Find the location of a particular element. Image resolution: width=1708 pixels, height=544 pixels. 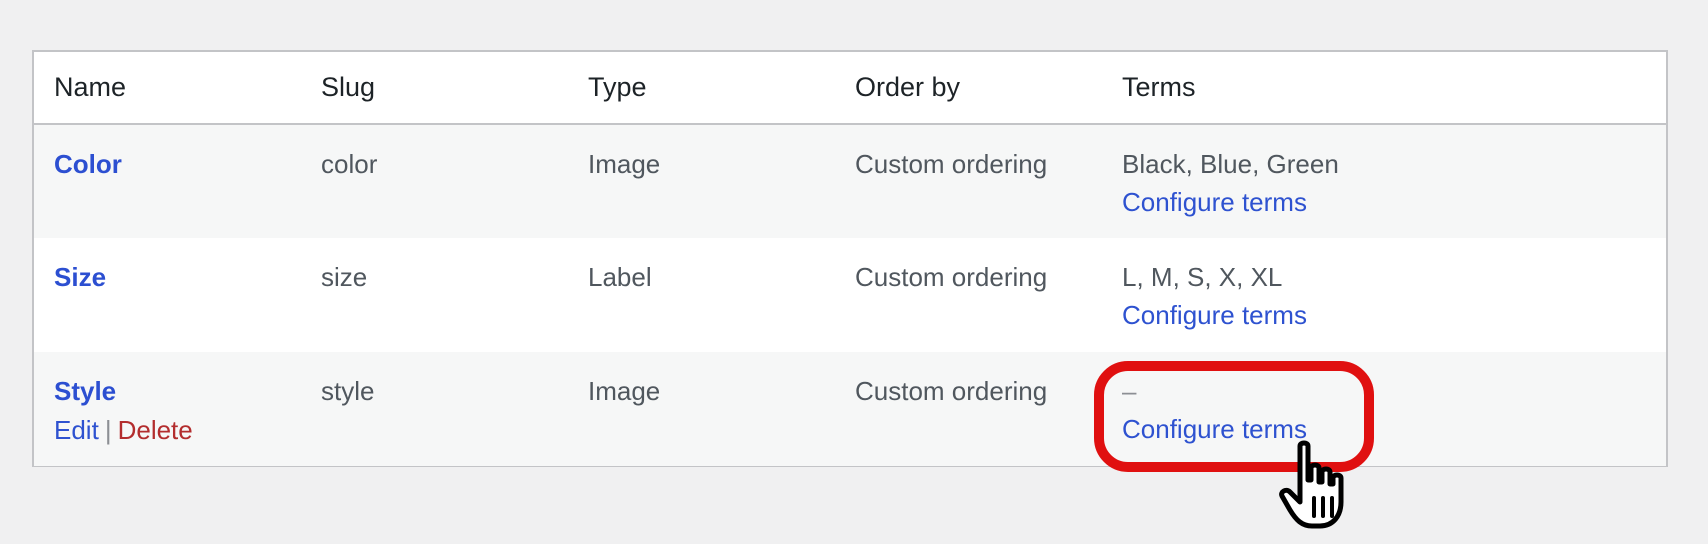

cell-terms: – Configure terms is located at coordinates (1384, 409).